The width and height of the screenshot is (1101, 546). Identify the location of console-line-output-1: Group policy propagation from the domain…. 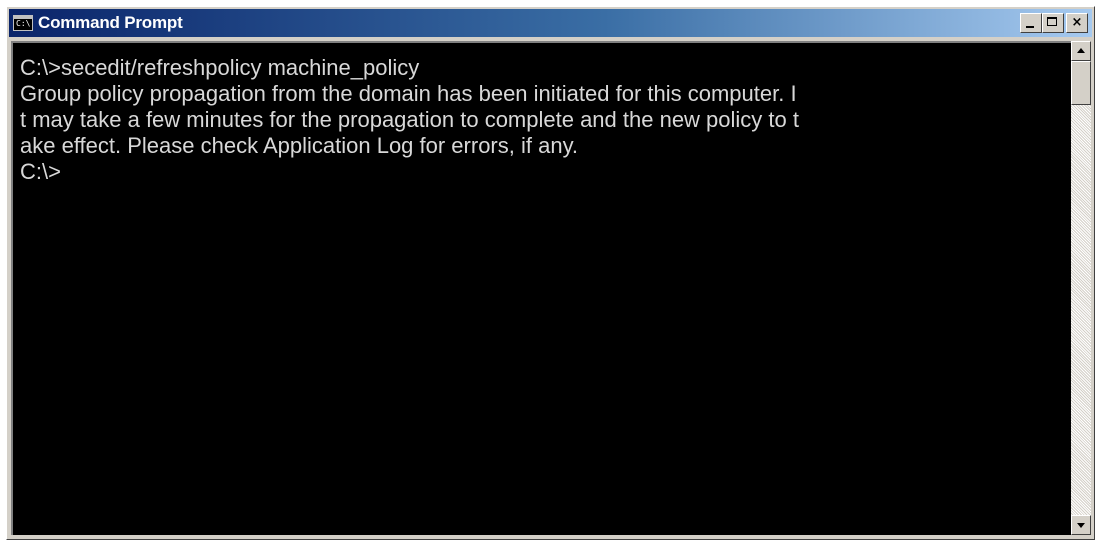
(408, 93).